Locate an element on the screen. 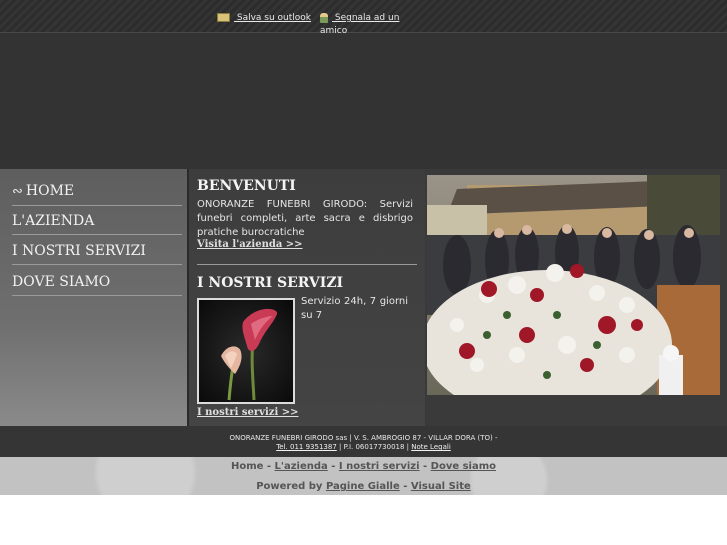  services-text: Servizio 24h, 7 giorni su 7 is located at coordinates (354, 308).